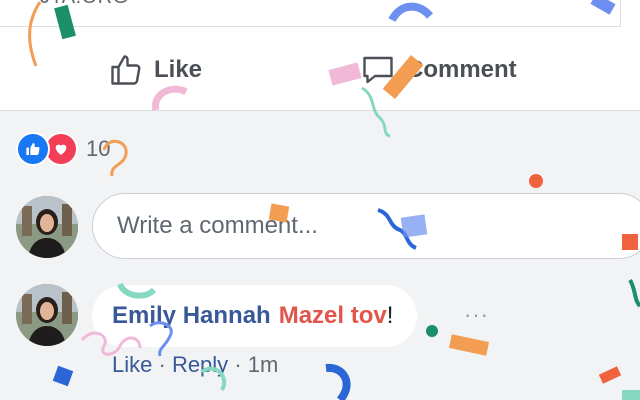 This screenshot has height=400, width=640. What do you see at coordinates (63, 149) in the screenshot?
I see `reaction-summary: 10` at bounding box center [63, 149].